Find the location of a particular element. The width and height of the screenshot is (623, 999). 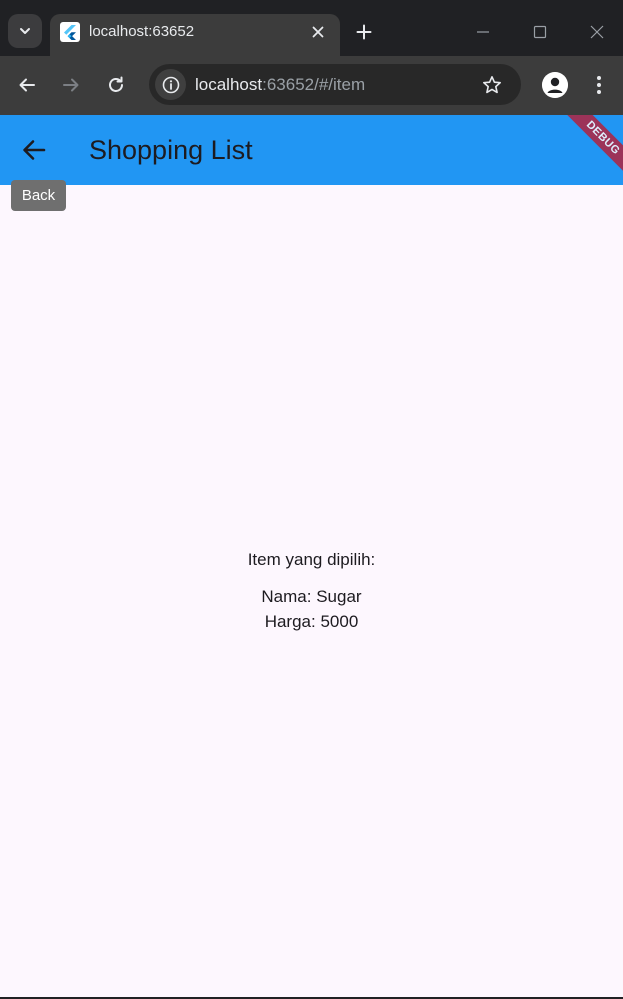

tab-strip: localhost:63652 is located at coordinates (311, 29).